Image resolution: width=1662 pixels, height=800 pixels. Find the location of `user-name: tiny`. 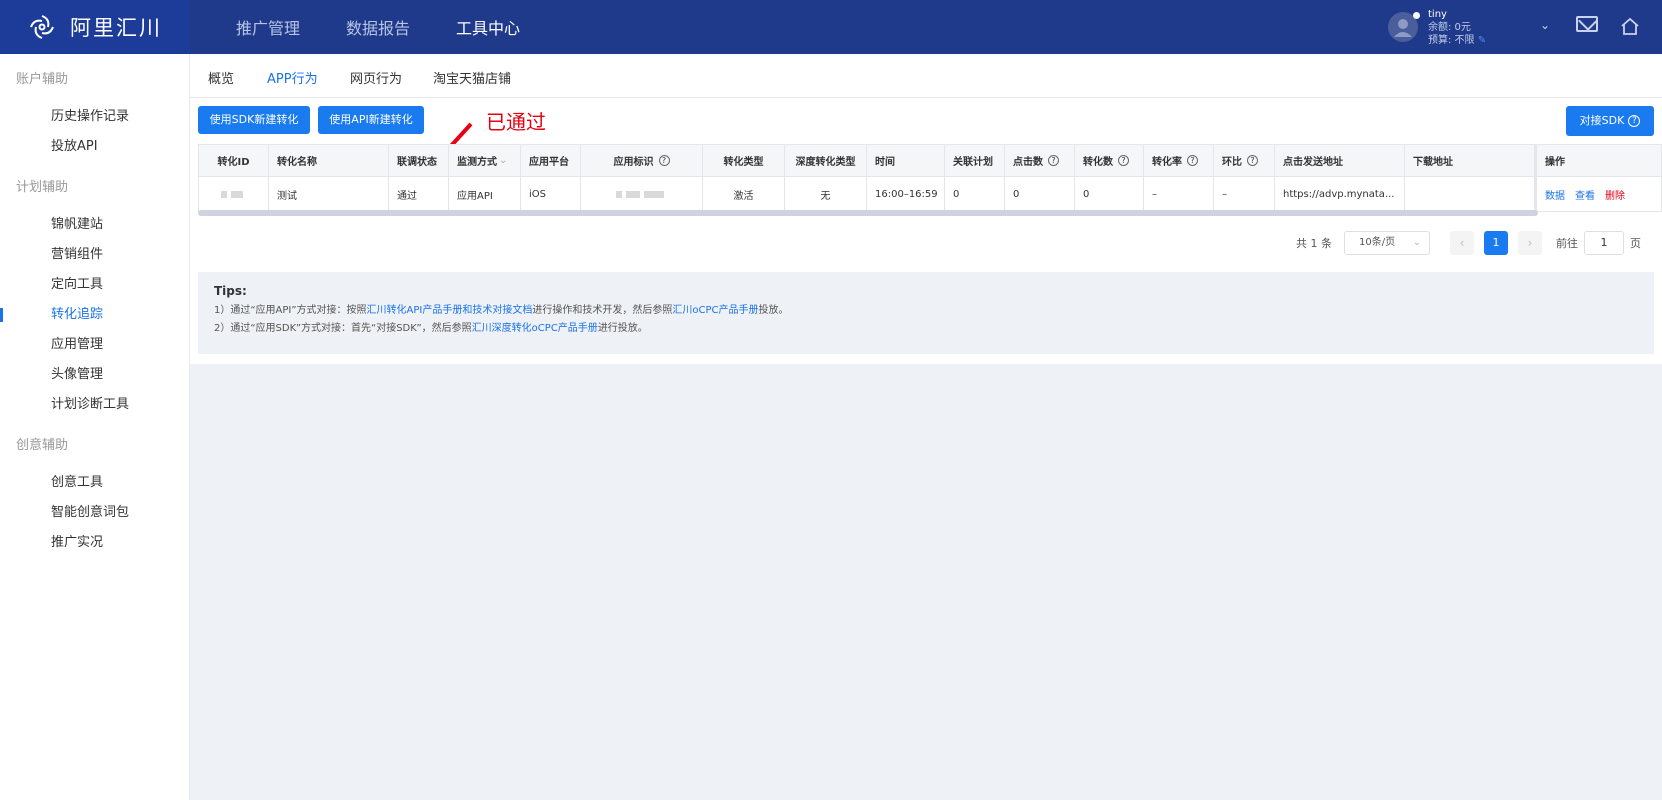

user-name: tiny is located at coordinates (1437, 14).